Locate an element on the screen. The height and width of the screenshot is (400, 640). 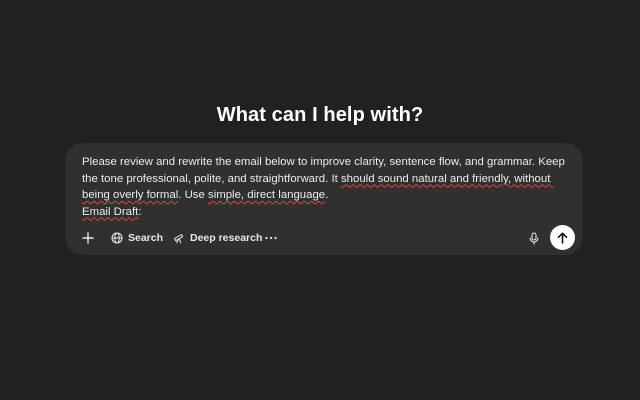
ellipsis-icon is located at coordinates (271, 238).